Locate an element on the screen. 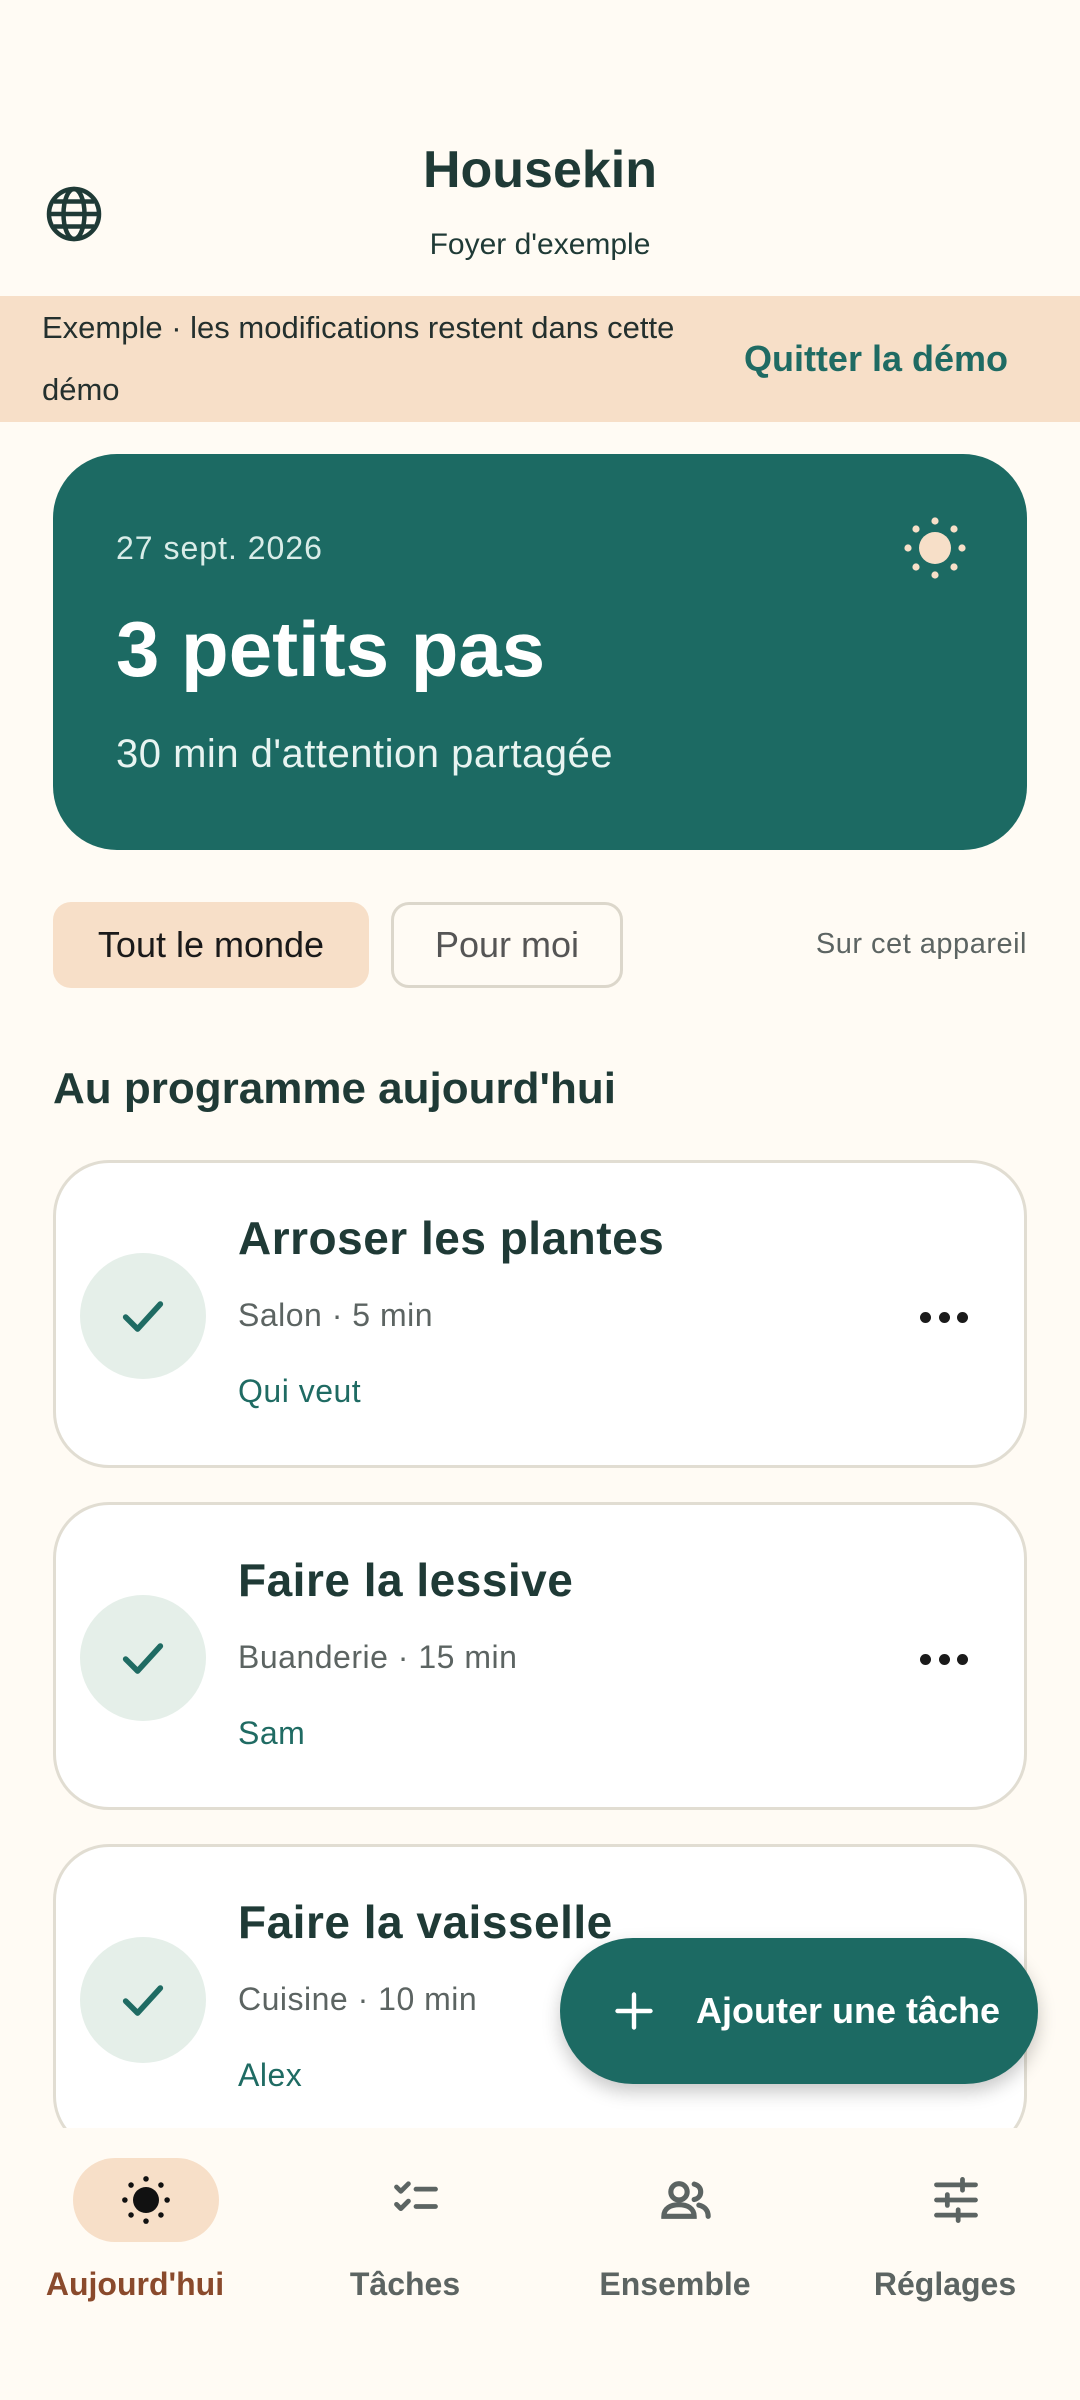 The image size is (1080, 2400). household-name: Foyer d'exemple is located at coordinates (540, 244).